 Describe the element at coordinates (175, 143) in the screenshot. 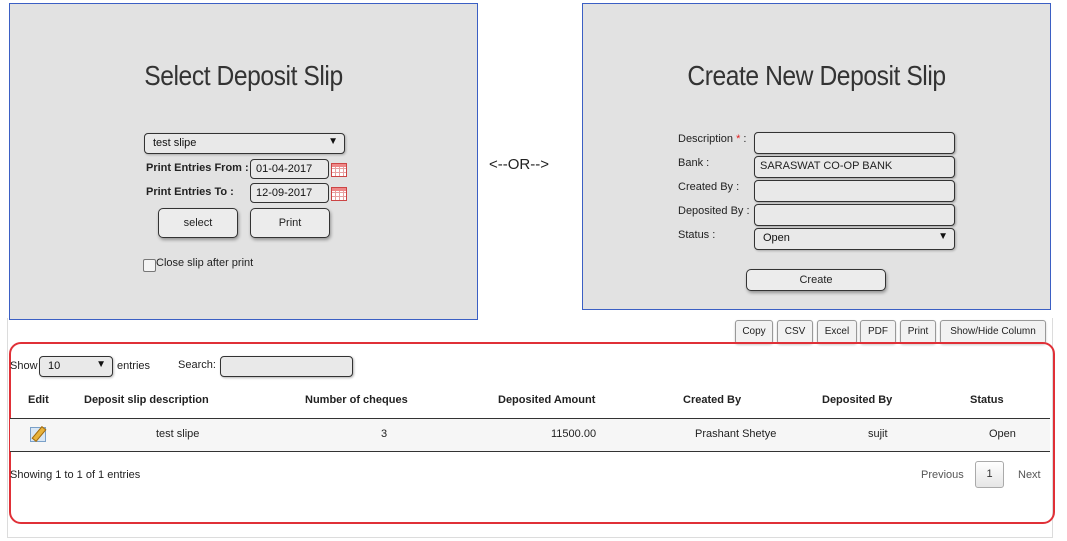

I see `deposit-slip-select-value: test slipe` at that location.